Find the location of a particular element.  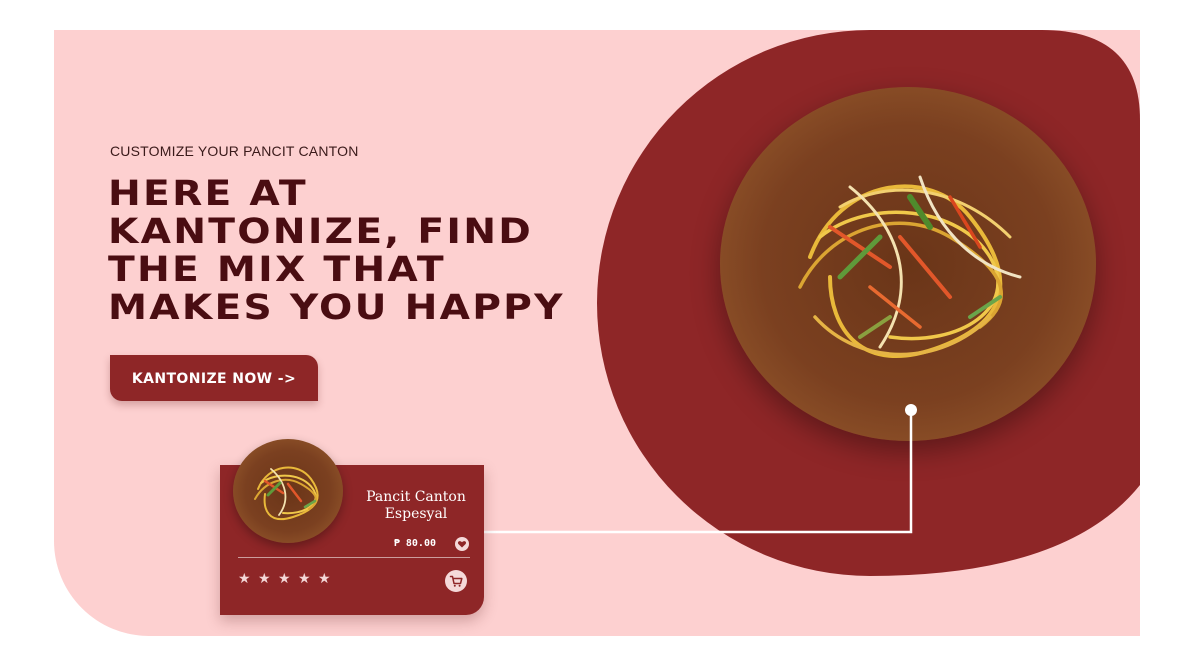

noodles-illustration is located at coordinates (910, 267).